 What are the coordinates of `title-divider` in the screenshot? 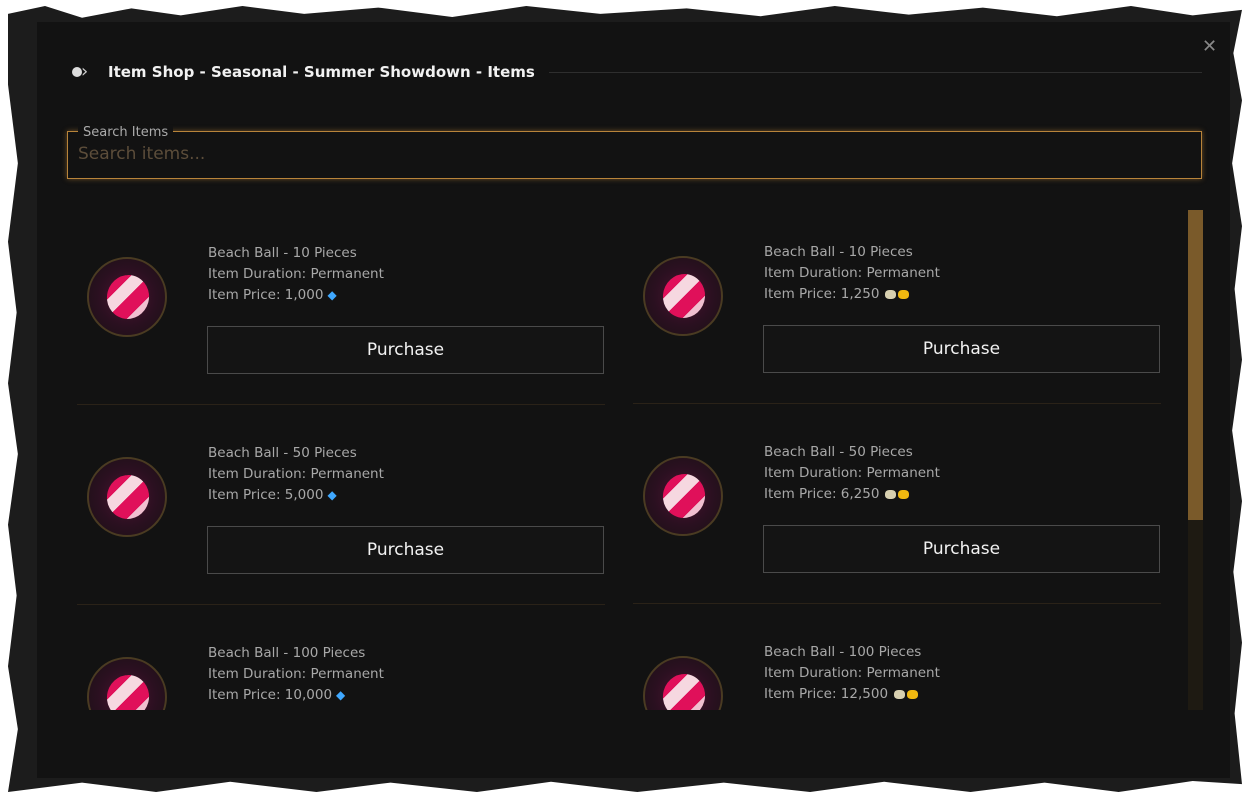 It's located at (875, 72).